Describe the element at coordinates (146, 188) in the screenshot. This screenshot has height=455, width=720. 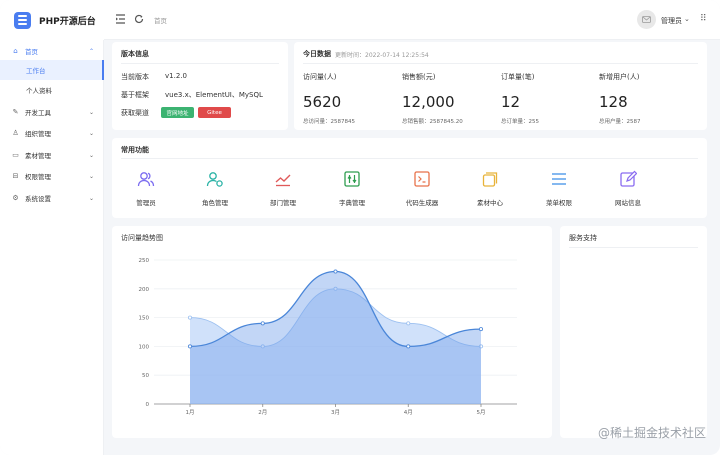
I see `feature-admin: 管理员` at that location.